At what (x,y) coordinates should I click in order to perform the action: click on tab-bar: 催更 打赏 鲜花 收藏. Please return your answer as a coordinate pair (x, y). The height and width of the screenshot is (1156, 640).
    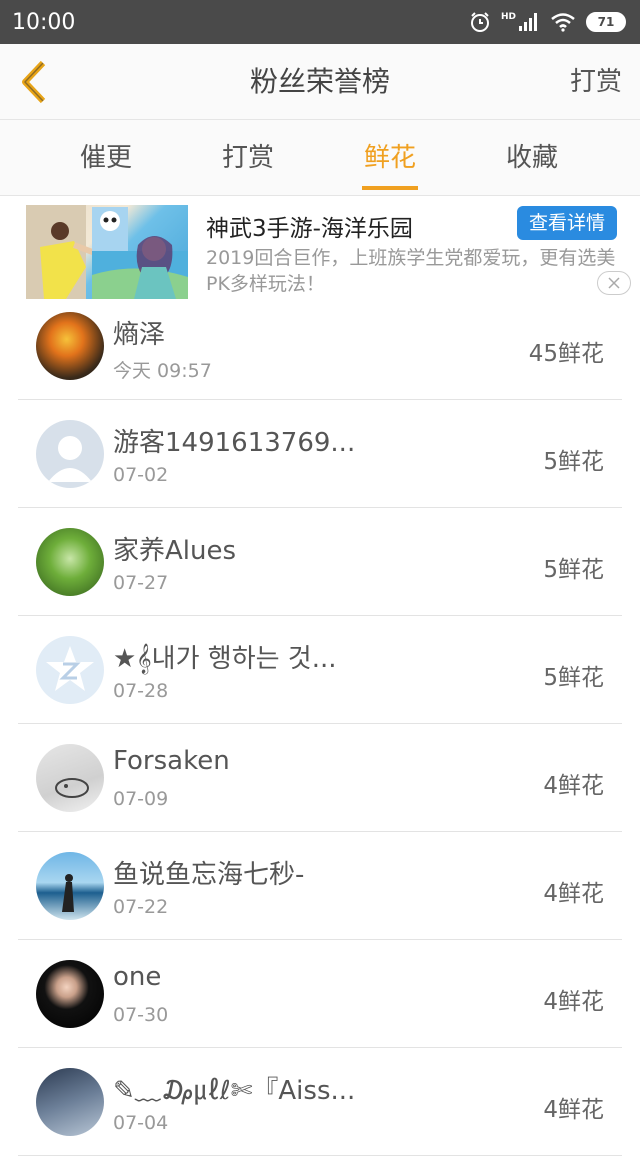
    Looking at the image, I should click on (320, 158).